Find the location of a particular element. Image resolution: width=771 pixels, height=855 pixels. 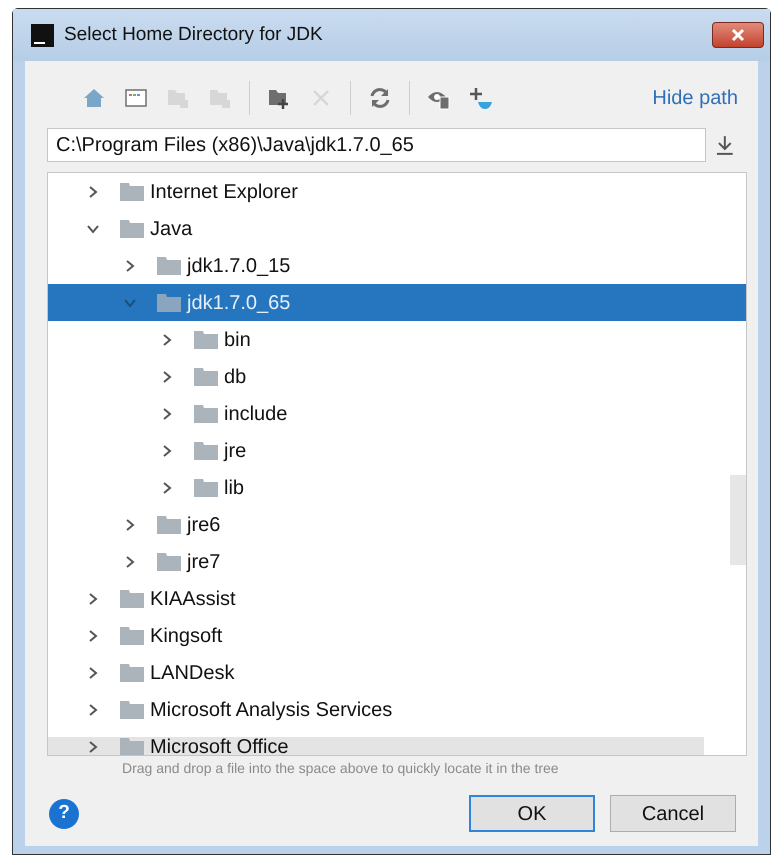

tree-row: LANDesk is located at coordinates (397, 672).